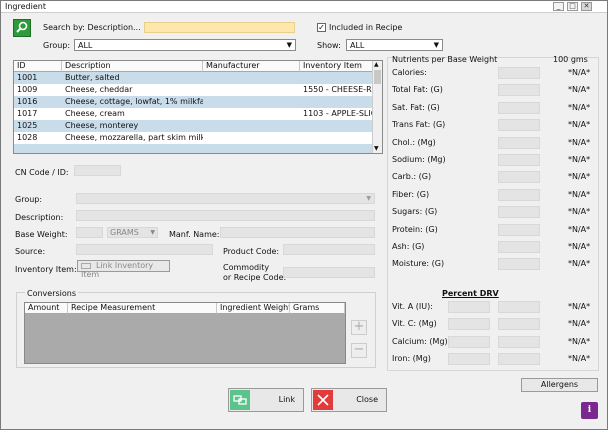  I want to click on base-weight-field, so click(89, 232).